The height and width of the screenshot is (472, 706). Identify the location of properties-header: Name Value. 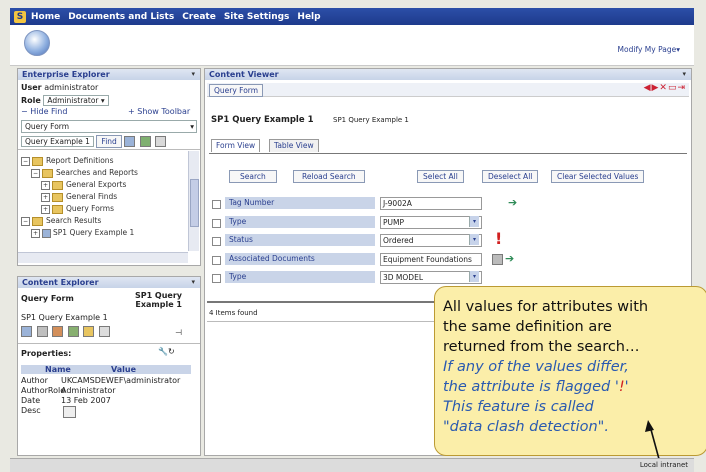
(106, 369).